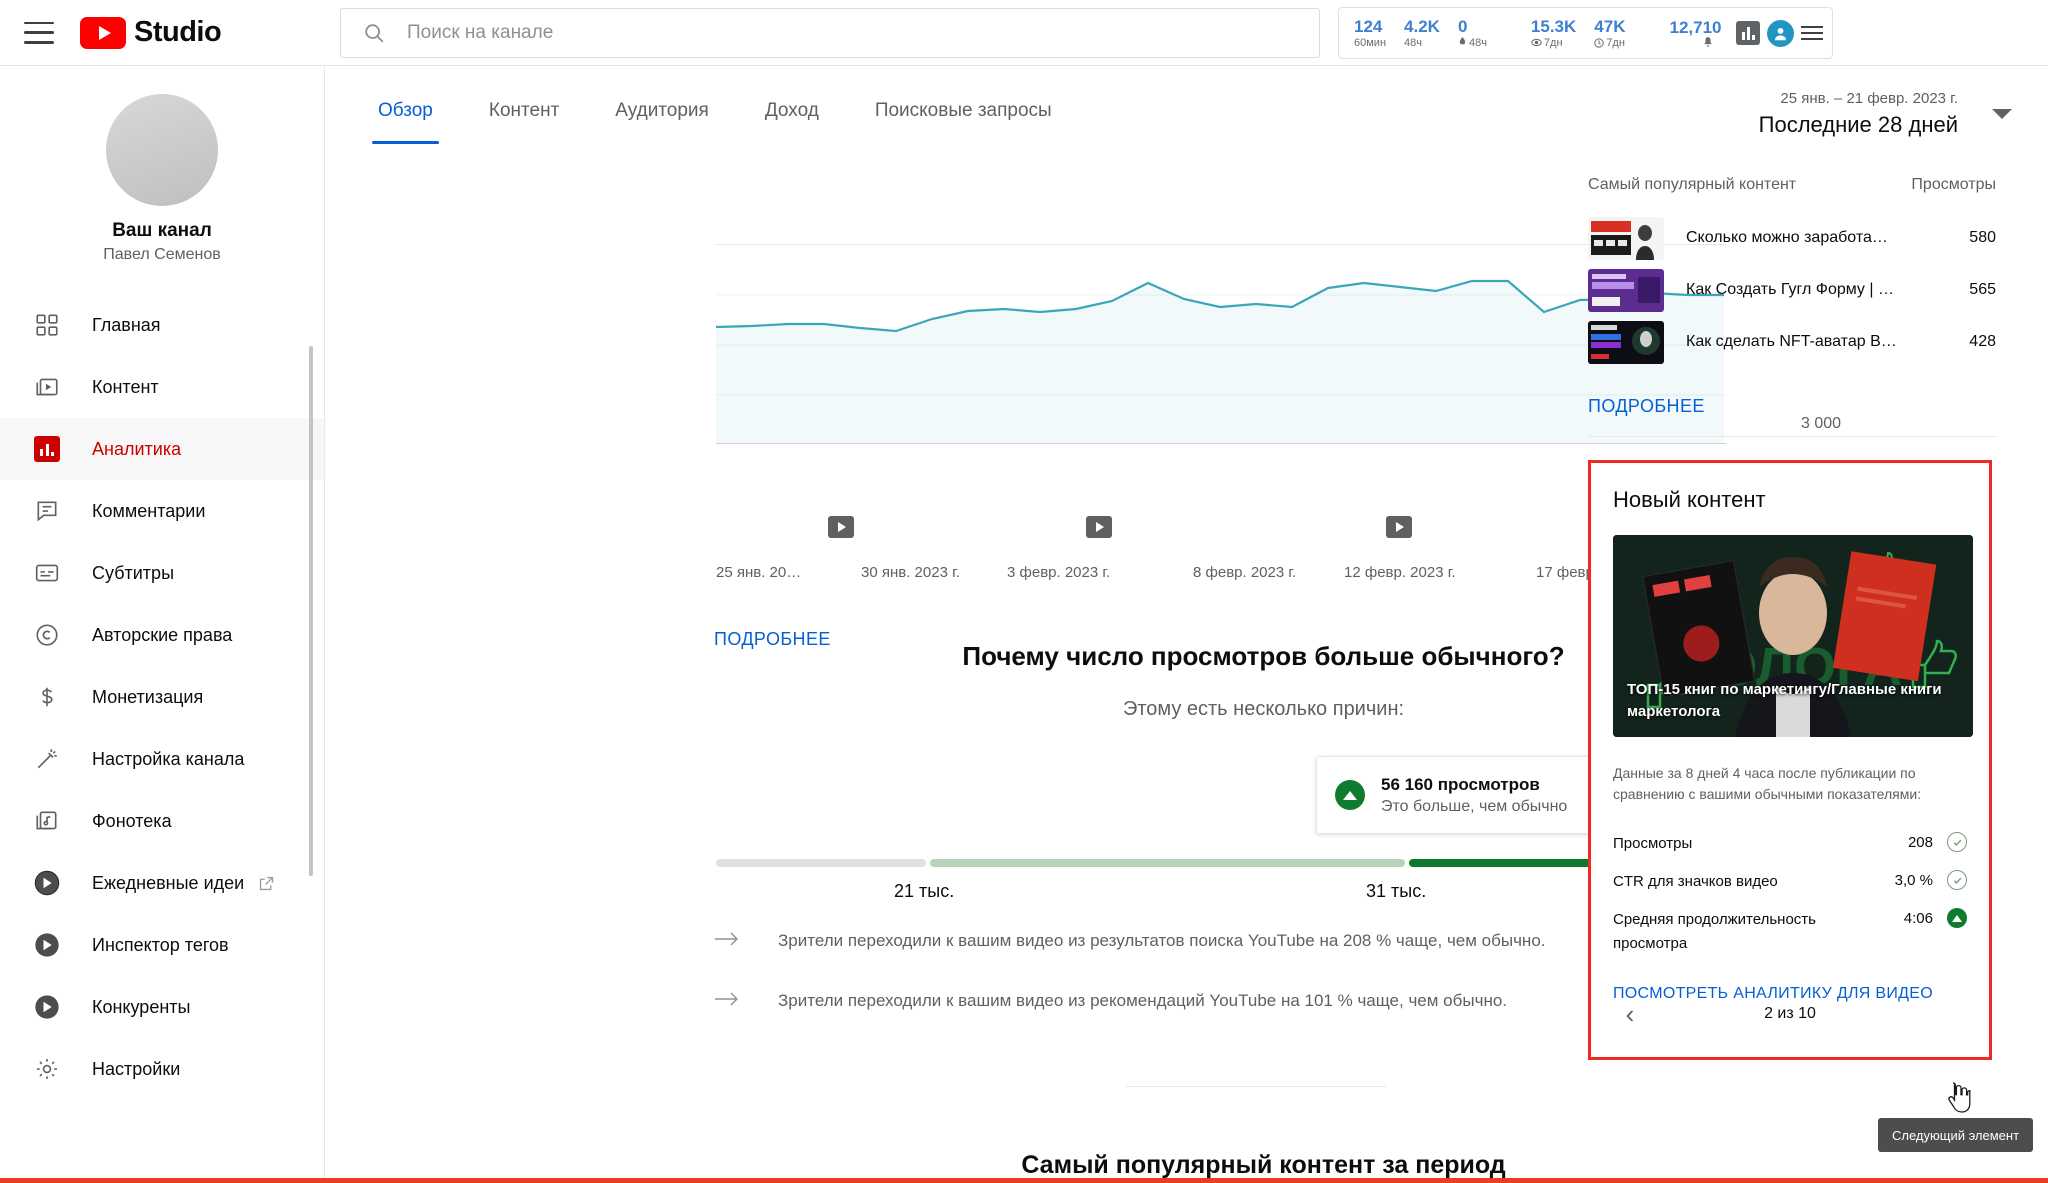  I want to click on channel-avatar, so click(162, 150).